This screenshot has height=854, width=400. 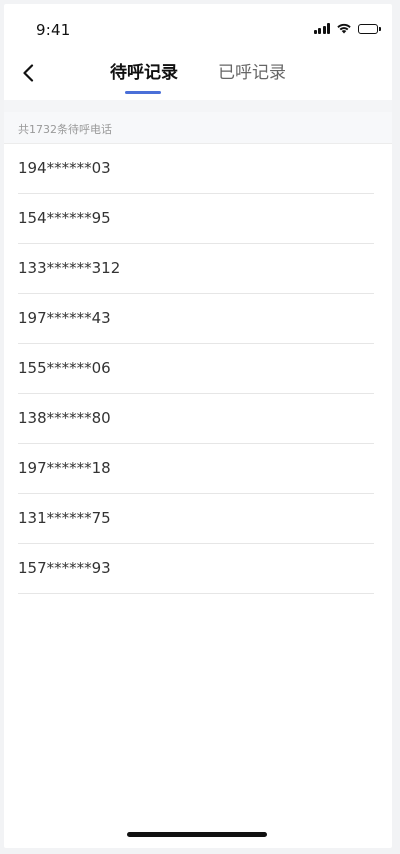 What do you see at coordinates (196, 469) in the screenshot?
I see `call-list-item: 197******18` at bounding box center [196, 469].